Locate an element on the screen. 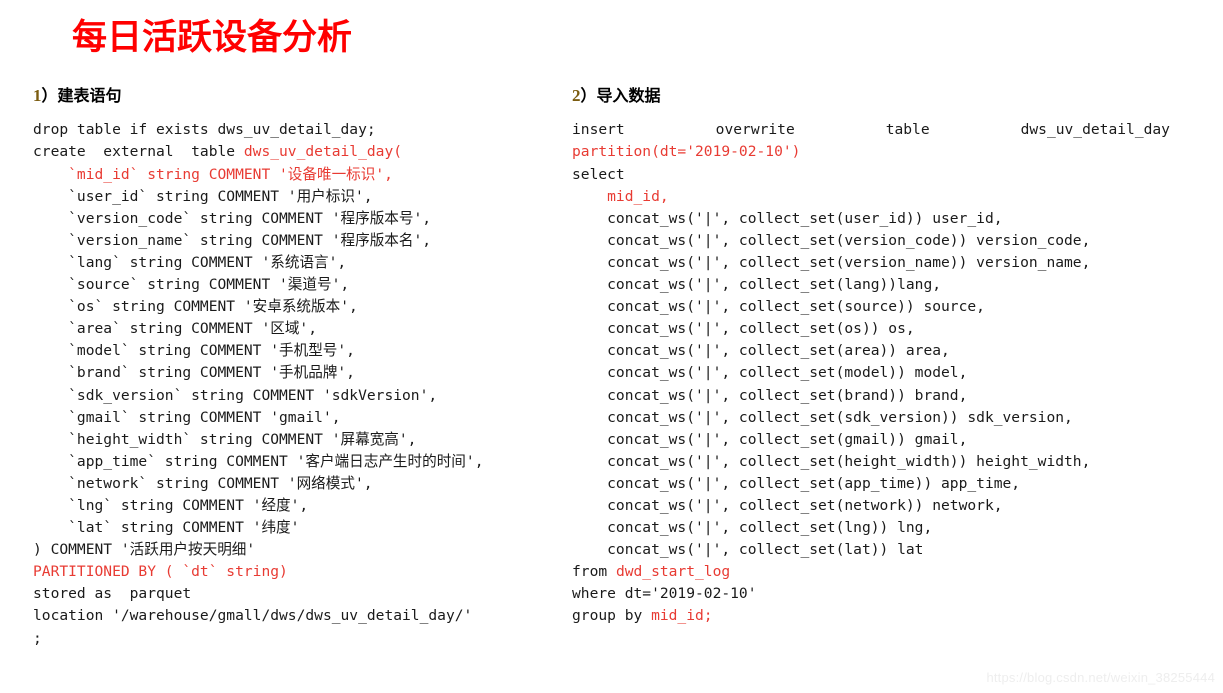 The width and height of the screenshot is (1223, 693). left-section-label: ）建表语句 is located at coordinates (81, 95).